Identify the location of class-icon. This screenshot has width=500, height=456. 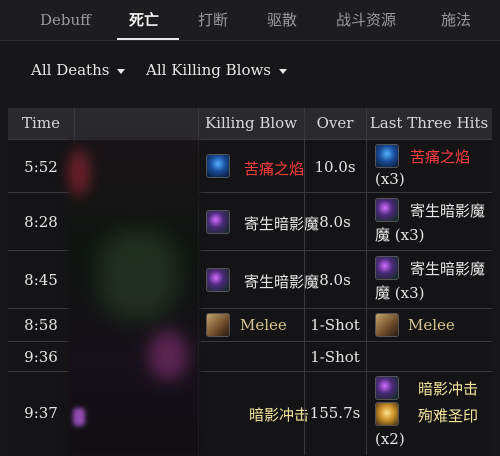
(79, 417).